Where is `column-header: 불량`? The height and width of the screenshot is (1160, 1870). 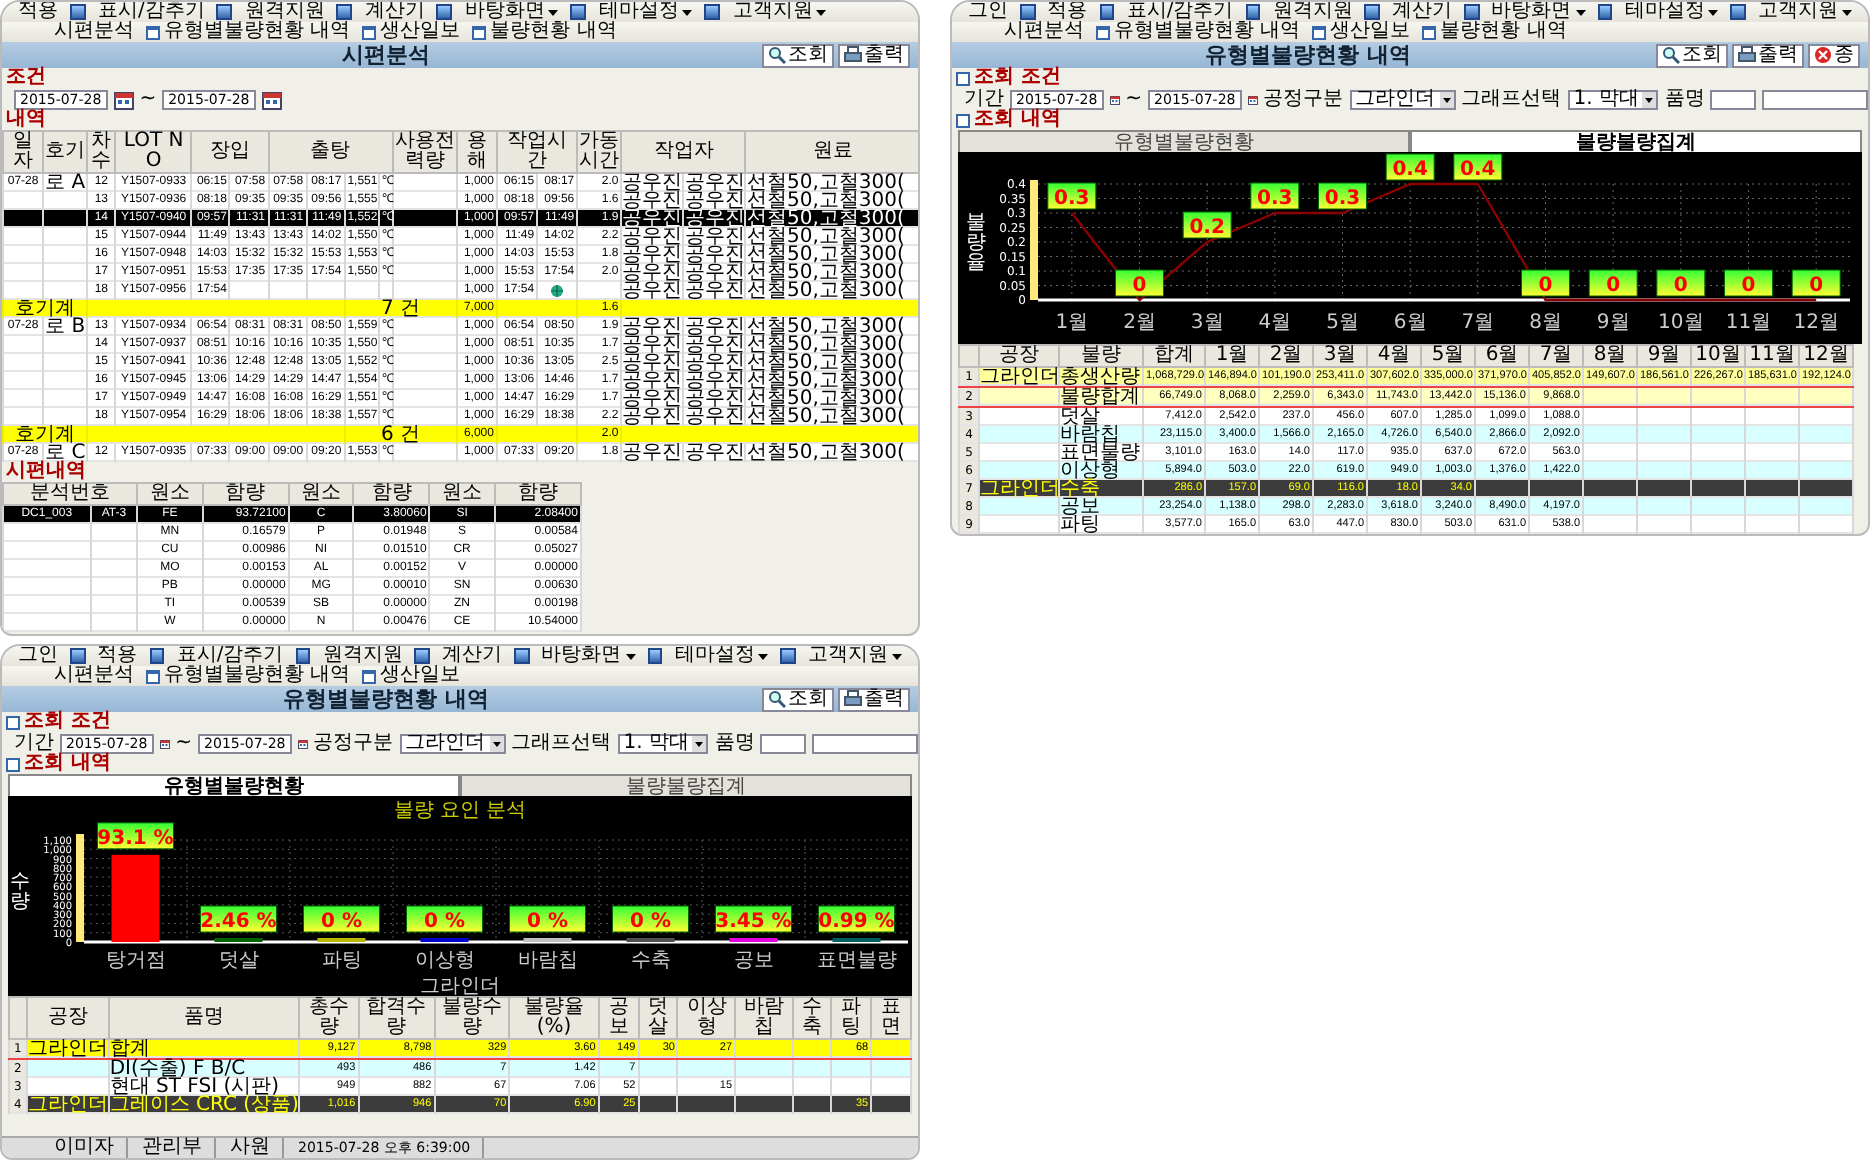
column-header: 불량 is located at coordinates (1101, 356).